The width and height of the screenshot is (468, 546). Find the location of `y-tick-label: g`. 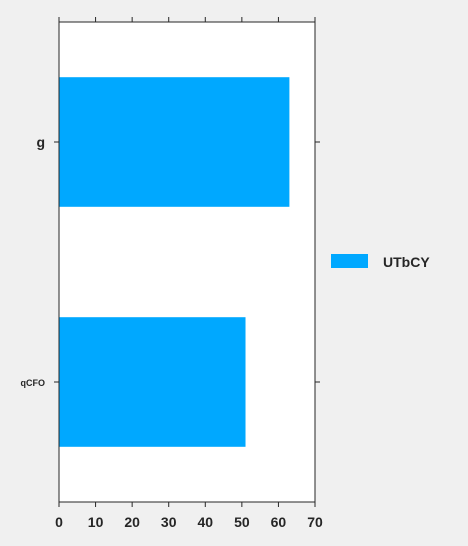

y-tick-label: g is located at coordinates (40, 142).